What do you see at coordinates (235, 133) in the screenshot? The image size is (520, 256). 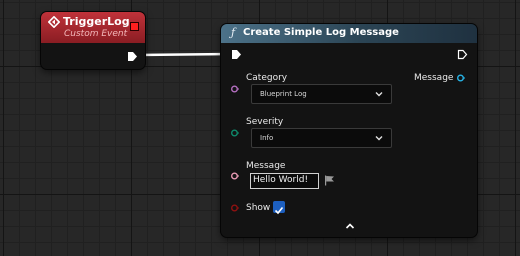 I see `severity-pin` at bounding box center [235, 133].